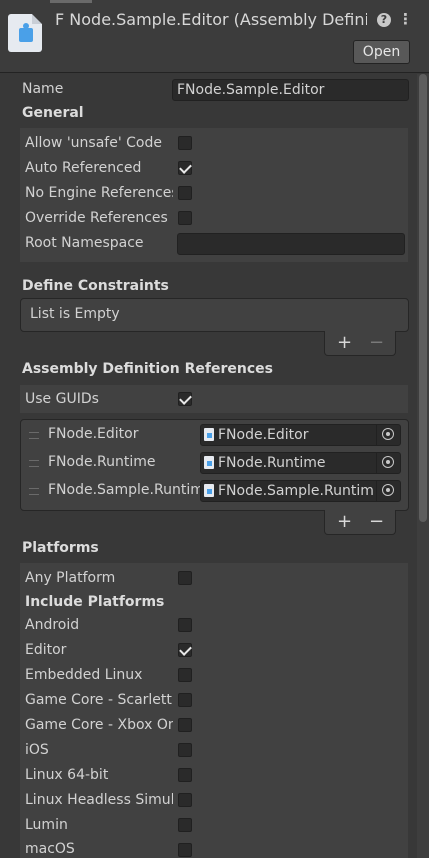 Image resolution: width=429 pixels, height=858 pixels. I want to click on asset-title: F Node.Sample.Editor (Assembly Definit, so click(211, 19).